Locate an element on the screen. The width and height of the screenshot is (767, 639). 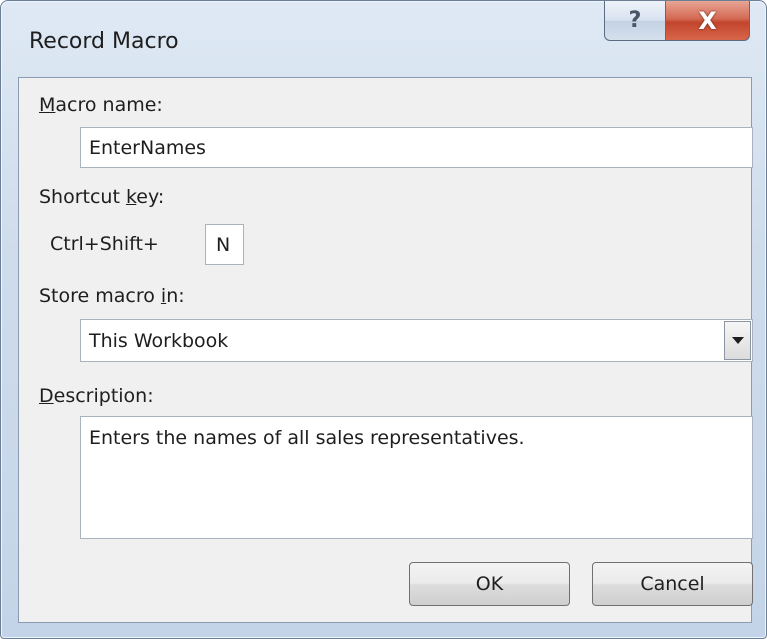
shortcut-key-value: N is located at coordinates (223, 244).